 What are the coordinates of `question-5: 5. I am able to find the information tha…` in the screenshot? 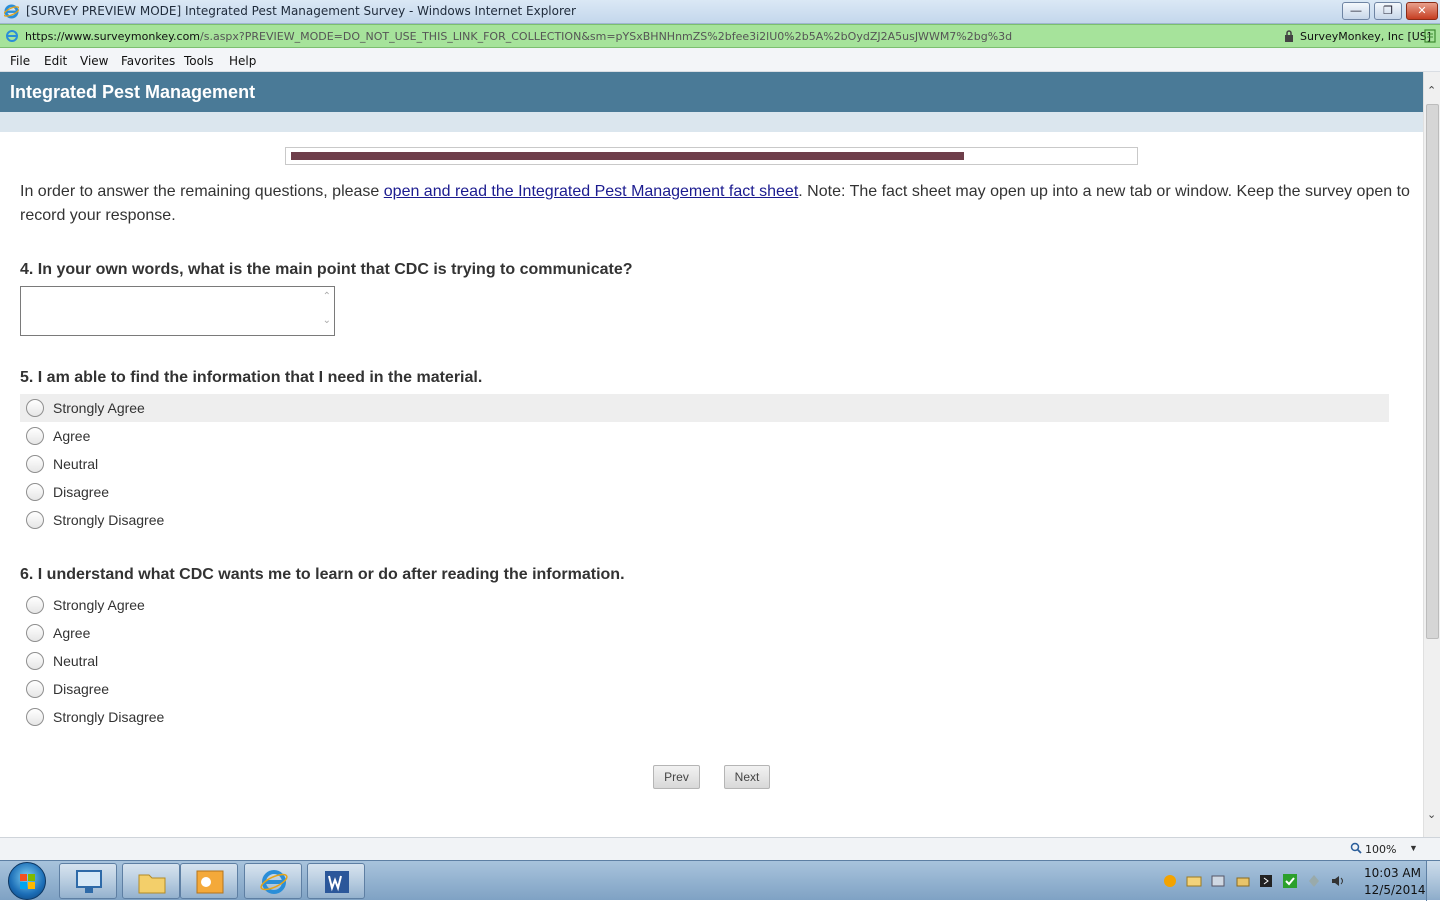 It's located at (251, 377).